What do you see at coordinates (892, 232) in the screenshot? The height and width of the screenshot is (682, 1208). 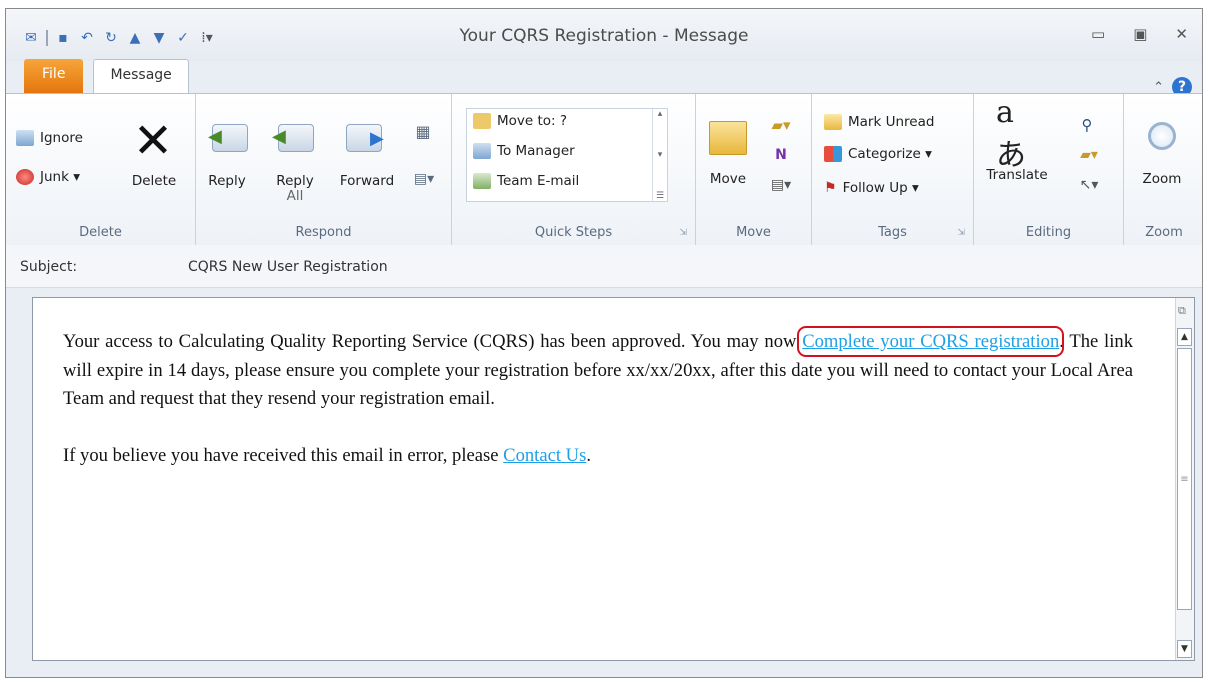 I see `group-label-tags: Tags` at bounding box center [892, 232].